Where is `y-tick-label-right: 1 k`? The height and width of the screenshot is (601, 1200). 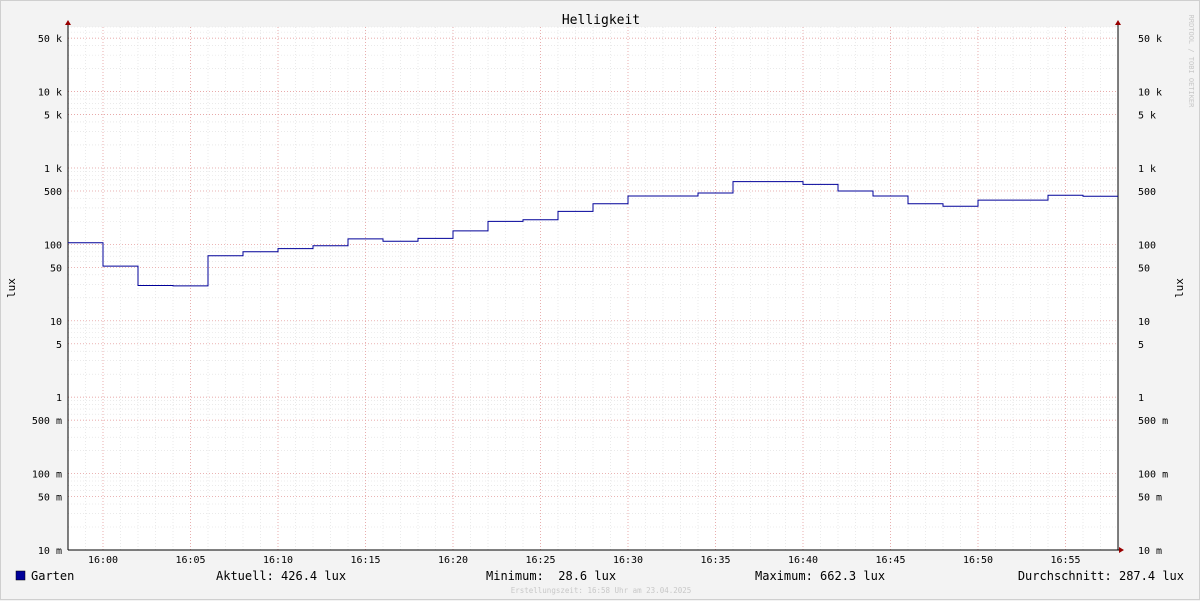 y-tick-label-right: 1 k is located at coordinates (1147, 169).